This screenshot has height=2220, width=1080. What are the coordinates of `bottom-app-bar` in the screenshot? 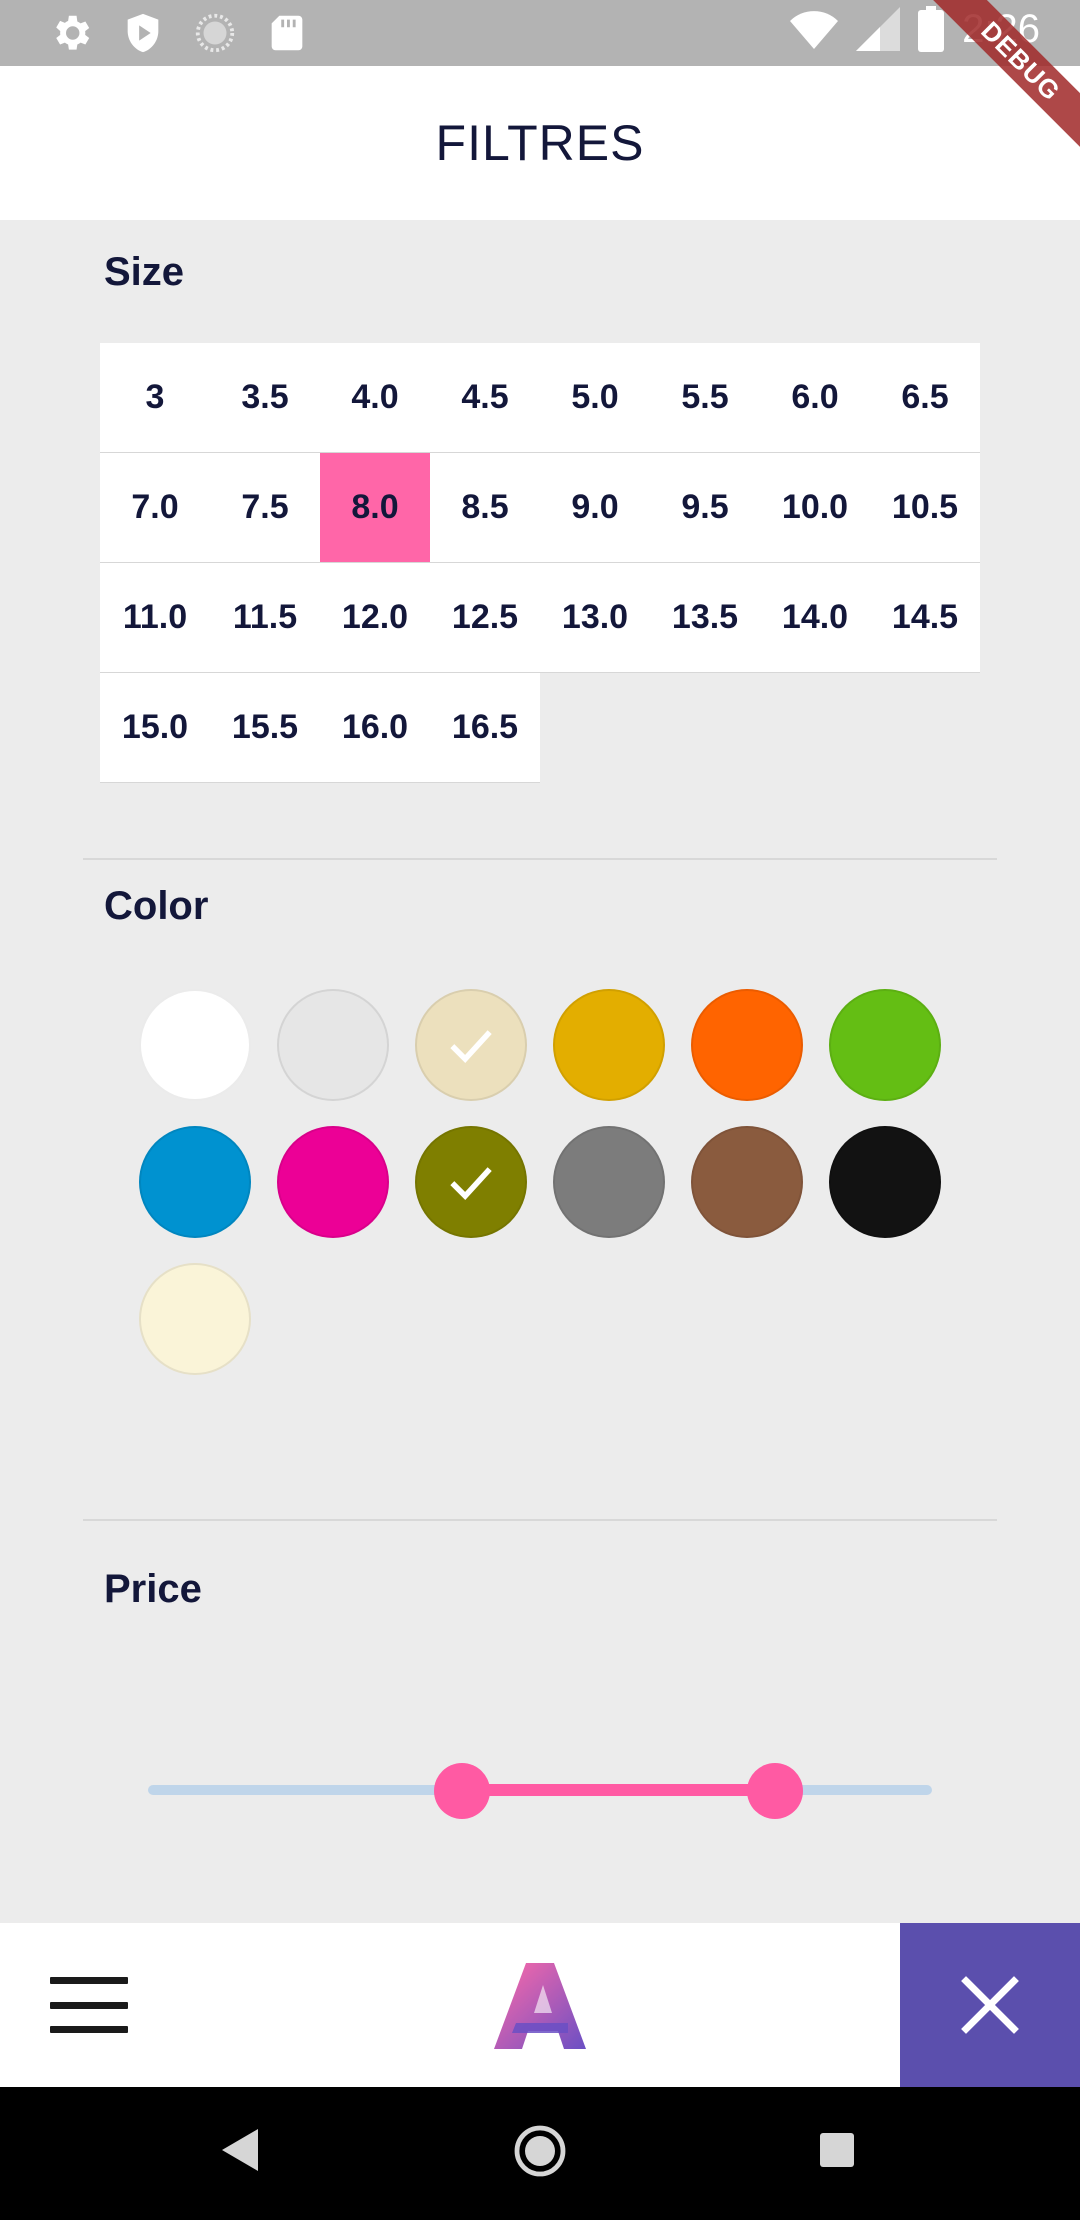 It's located at (540, 2005).